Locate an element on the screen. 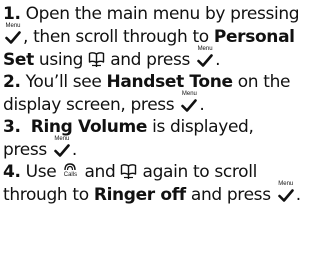 The height and width of the screenshot is (266, 332). step-number: 4. is located at coordinates (12, 172).